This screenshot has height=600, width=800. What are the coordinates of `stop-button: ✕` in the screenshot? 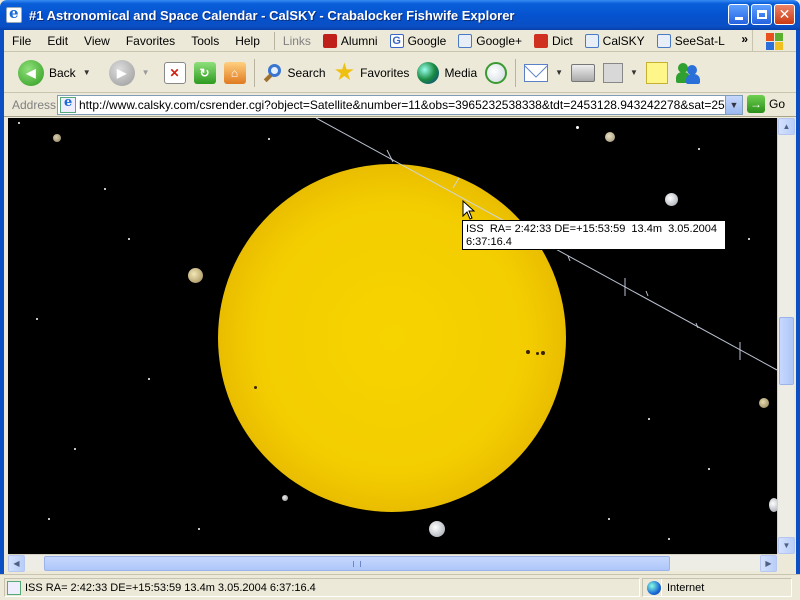 It's located at (175, 73).